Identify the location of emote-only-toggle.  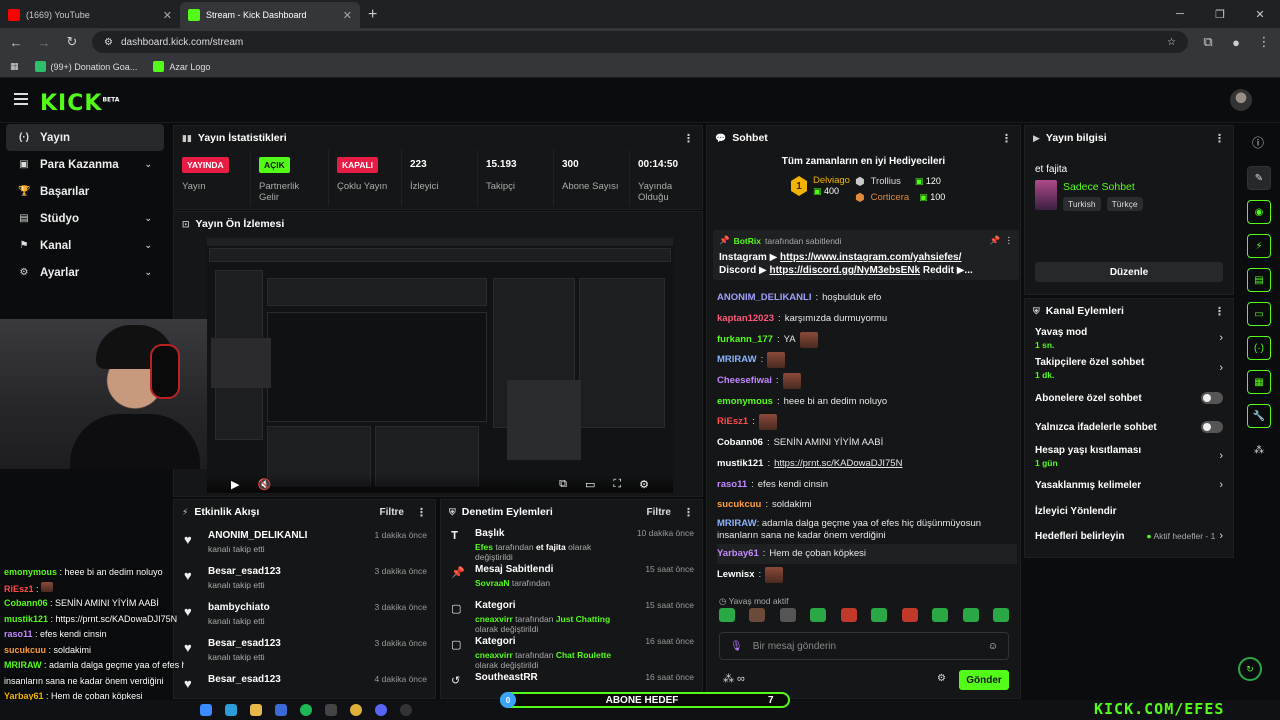
(1212, 427).